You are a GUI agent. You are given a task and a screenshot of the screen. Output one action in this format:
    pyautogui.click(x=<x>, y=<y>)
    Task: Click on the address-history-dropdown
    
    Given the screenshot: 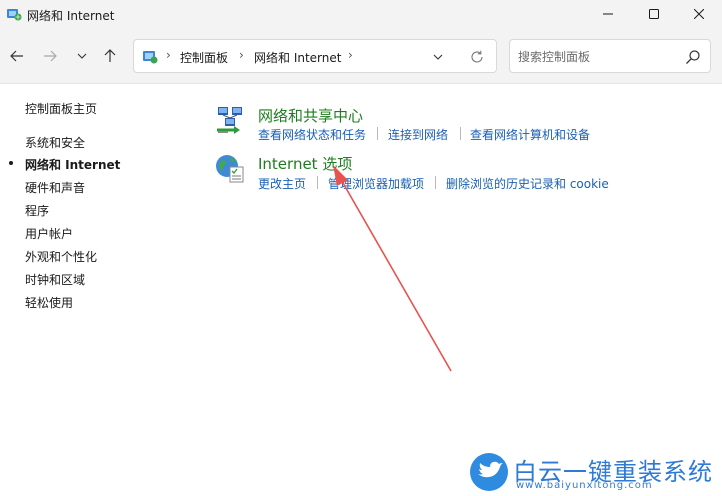 What is the action you would take?
    pyautogui.click(x=438, y=57)
    